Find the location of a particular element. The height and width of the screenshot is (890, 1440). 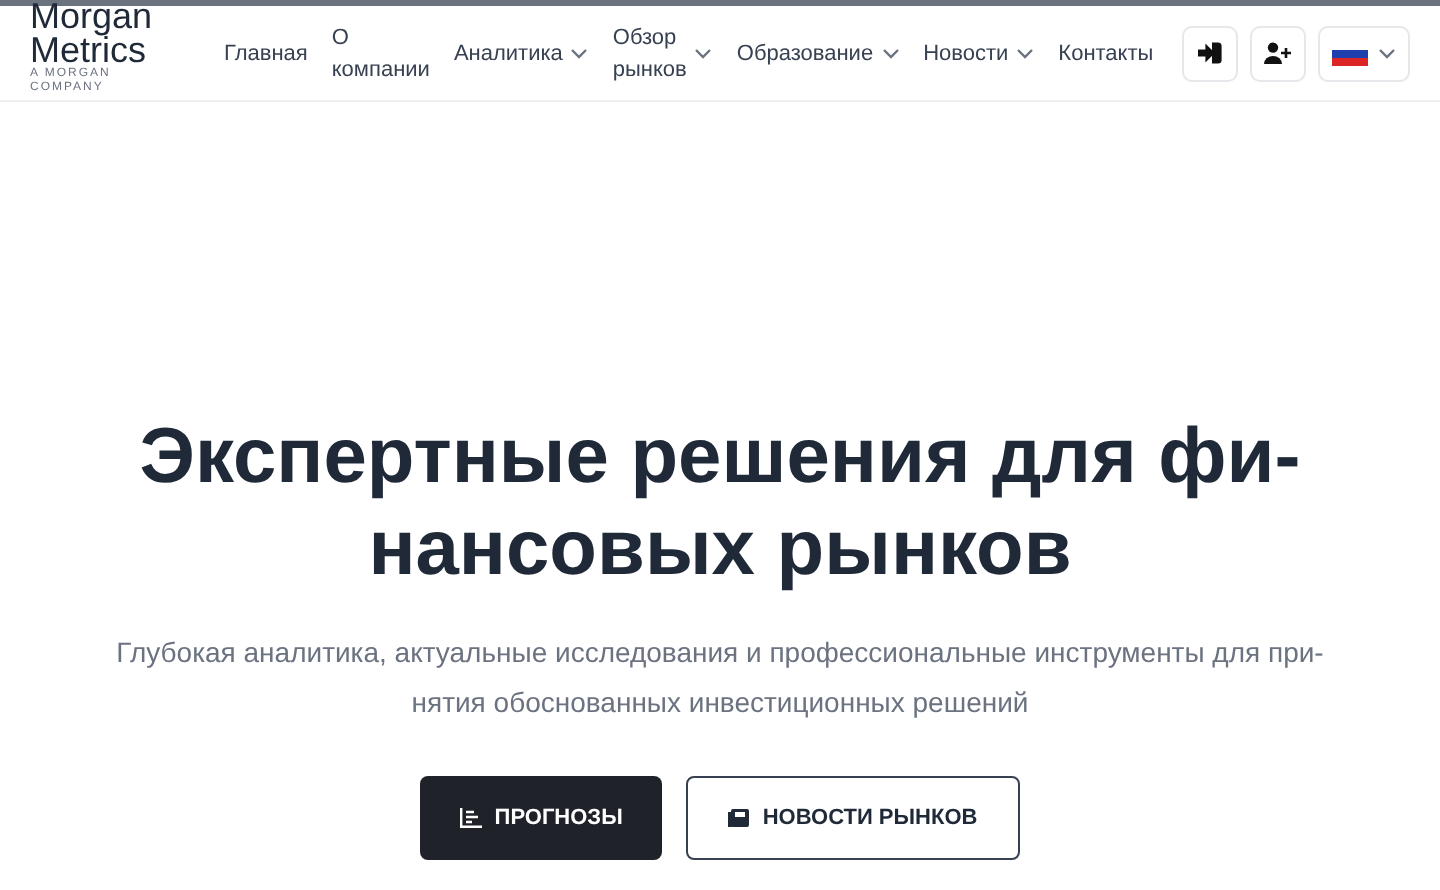

nav-link: Обзор рынков is located at coordinates (662, 53).